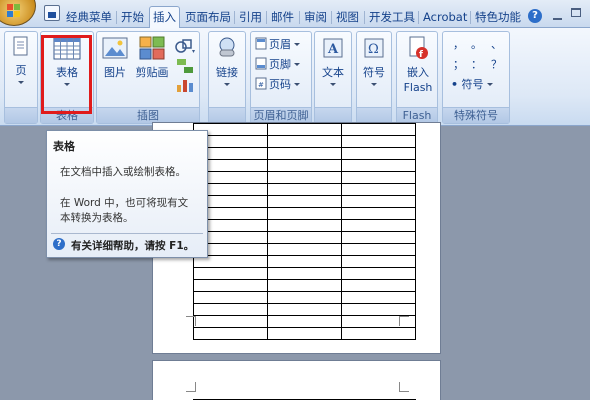 This screenshot has width=590, height=400. I want to click on symbol-question: ？, so click(496, 65).